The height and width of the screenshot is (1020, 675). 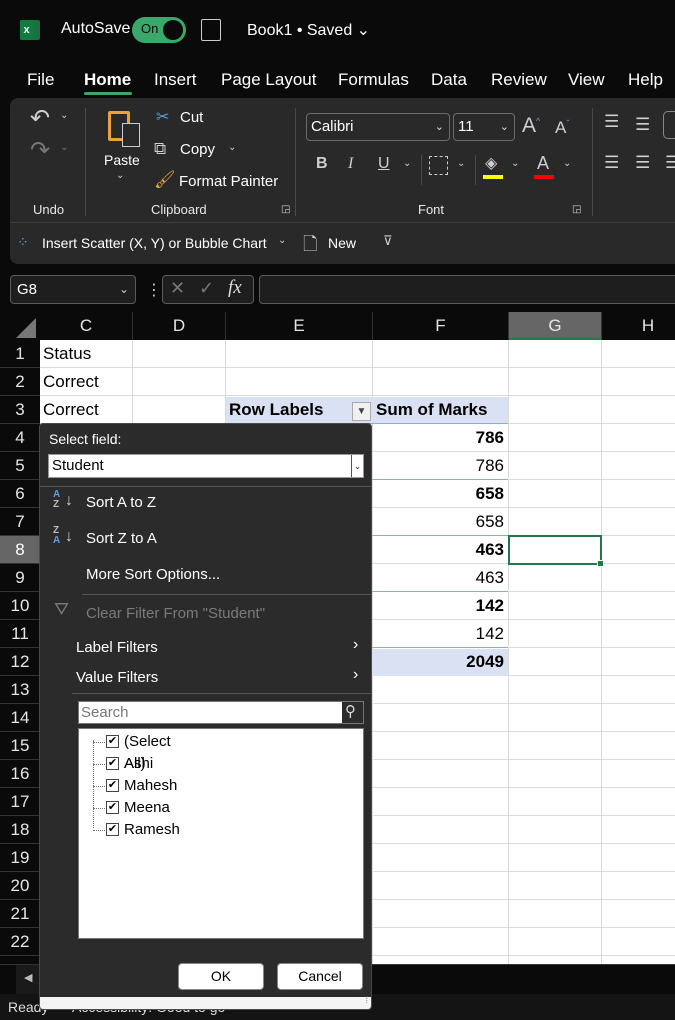 I want to click on row-header: 8, so click(x=20, y=550).